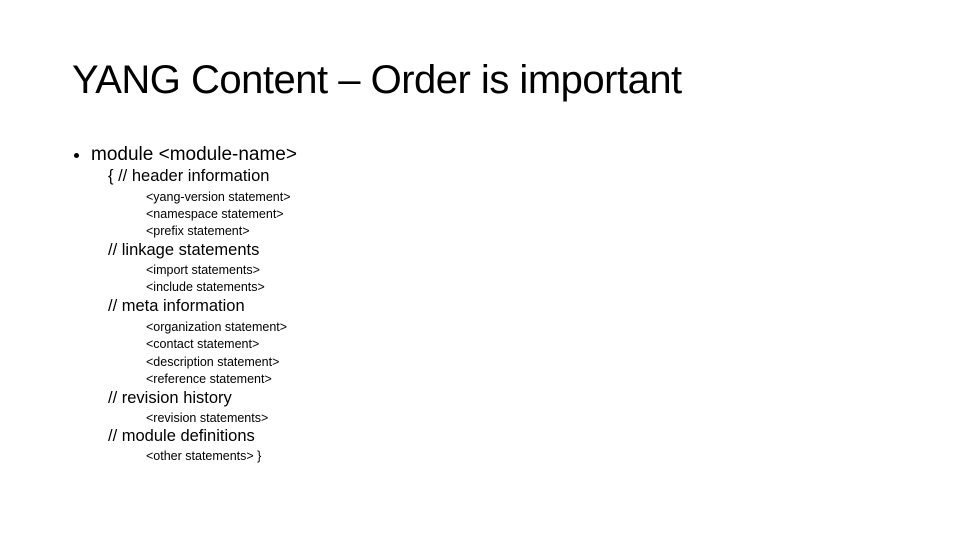 The image size is (960, 540). Describe the element at coordinates (209, 379) in the screenshot. I see `statement-reference: <reference statement>` at that location.